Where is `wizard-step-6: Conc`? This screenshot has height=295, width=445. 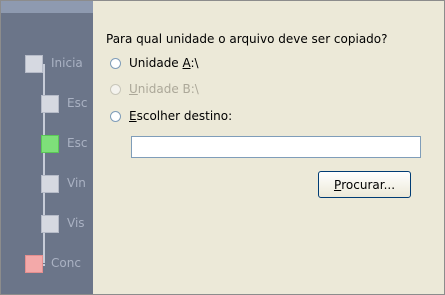
wizard-step-6: Conc is located at coordinates (53, 264).